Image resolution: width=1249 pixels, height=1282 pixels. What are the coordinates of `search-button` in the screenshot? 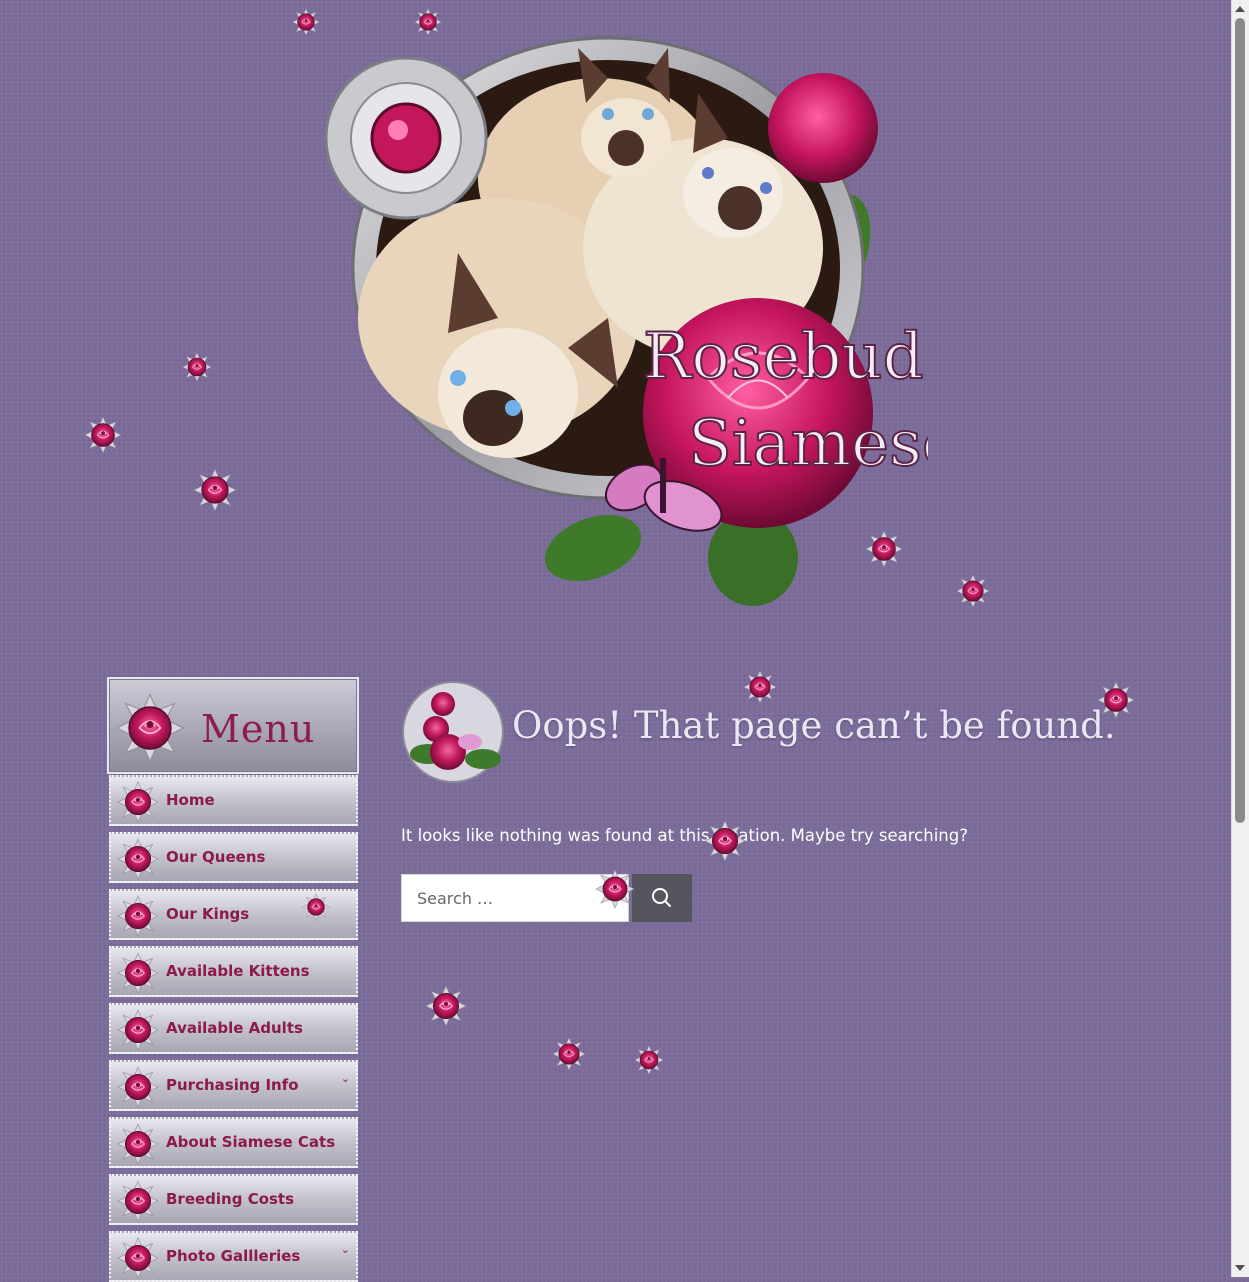 It's located at (662, 898).